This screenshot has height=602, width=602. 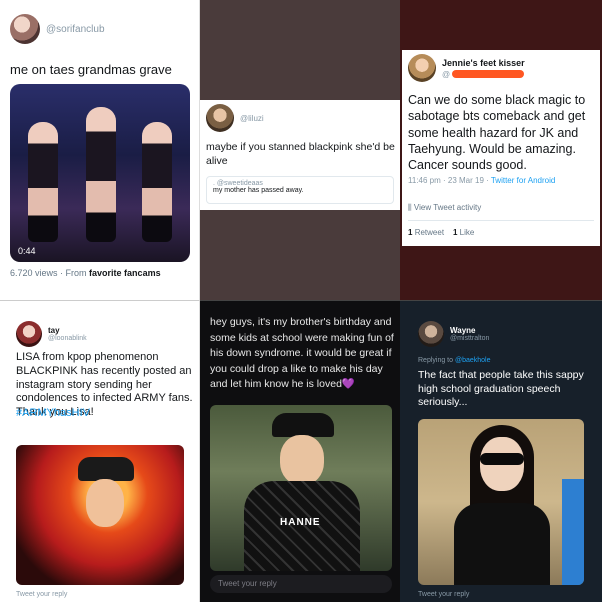 I want to click on user-info: Jennie's feet kisser @, so click(x=483, y=68).